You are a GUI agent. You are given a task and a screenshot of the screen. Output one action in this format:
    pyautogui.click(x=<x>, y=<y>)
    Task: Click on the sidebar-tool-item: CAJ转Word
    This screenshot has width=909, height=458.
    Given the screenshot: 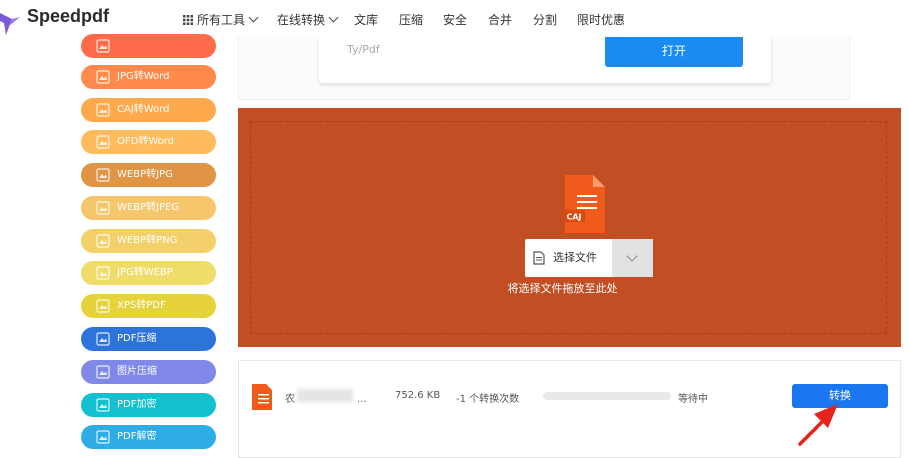 What is the action you would take?
    pyautogui.click(x=148, y=110)
    